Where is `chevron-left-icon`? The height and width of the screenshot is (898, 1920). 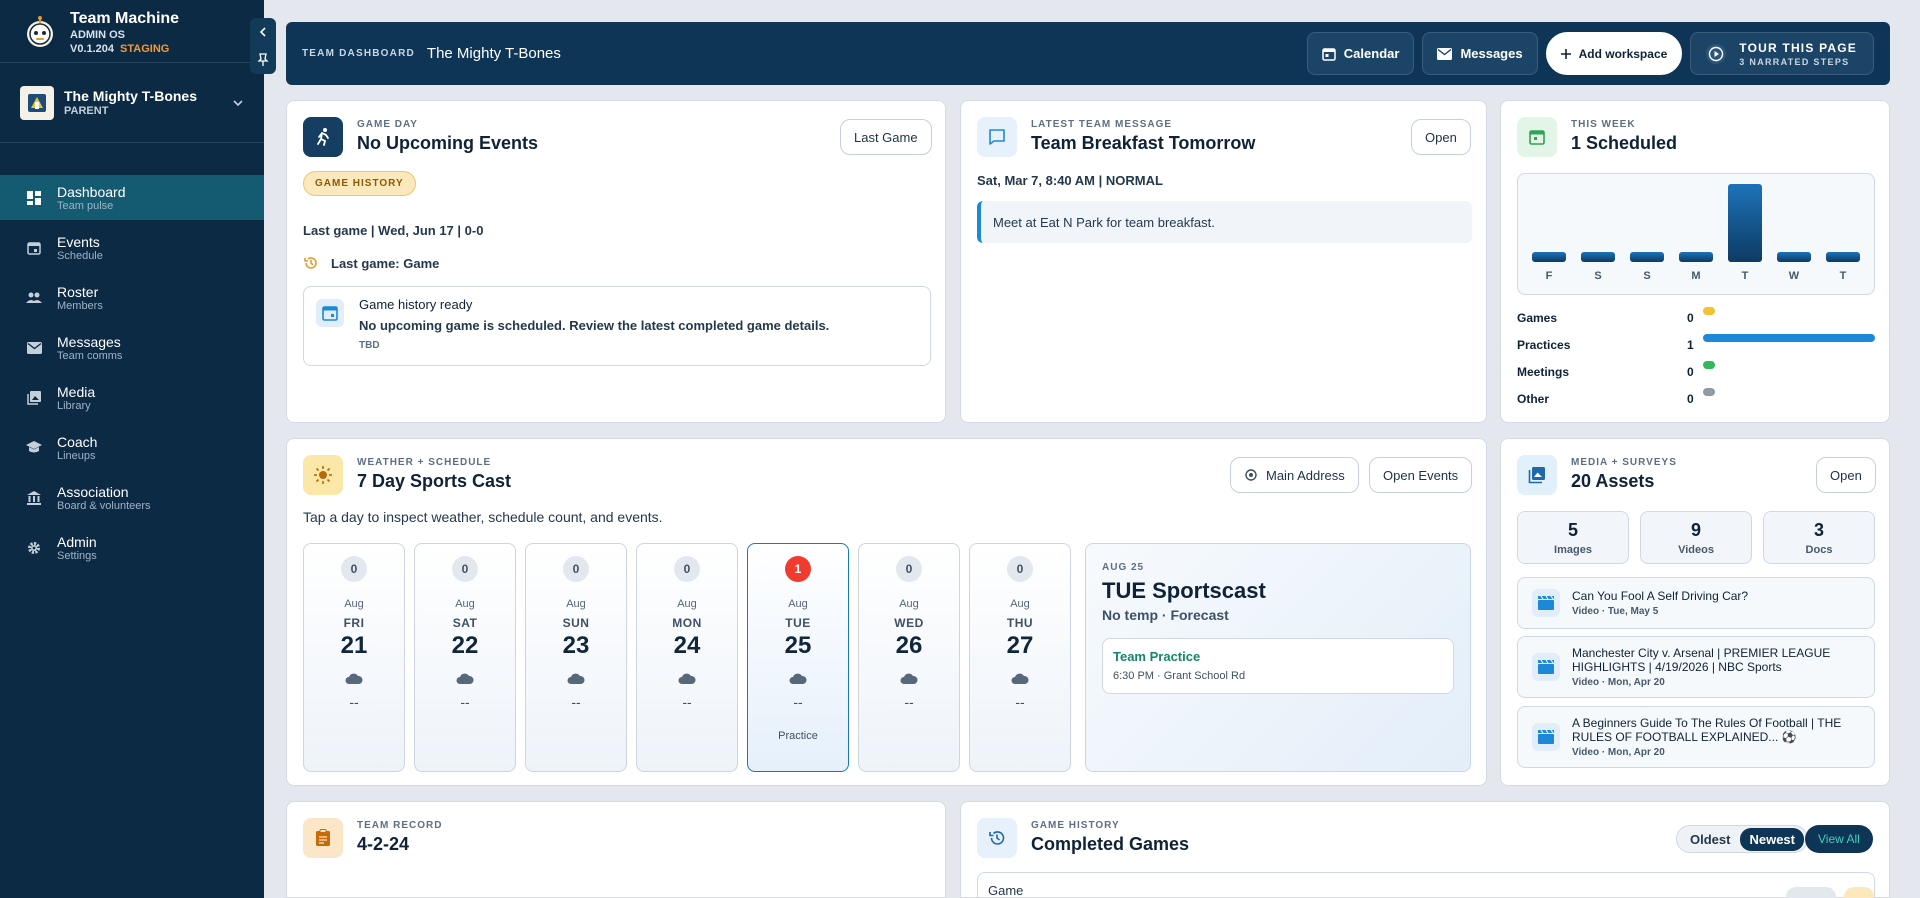 chevron-left-icon is located at coordinates (263, 32).